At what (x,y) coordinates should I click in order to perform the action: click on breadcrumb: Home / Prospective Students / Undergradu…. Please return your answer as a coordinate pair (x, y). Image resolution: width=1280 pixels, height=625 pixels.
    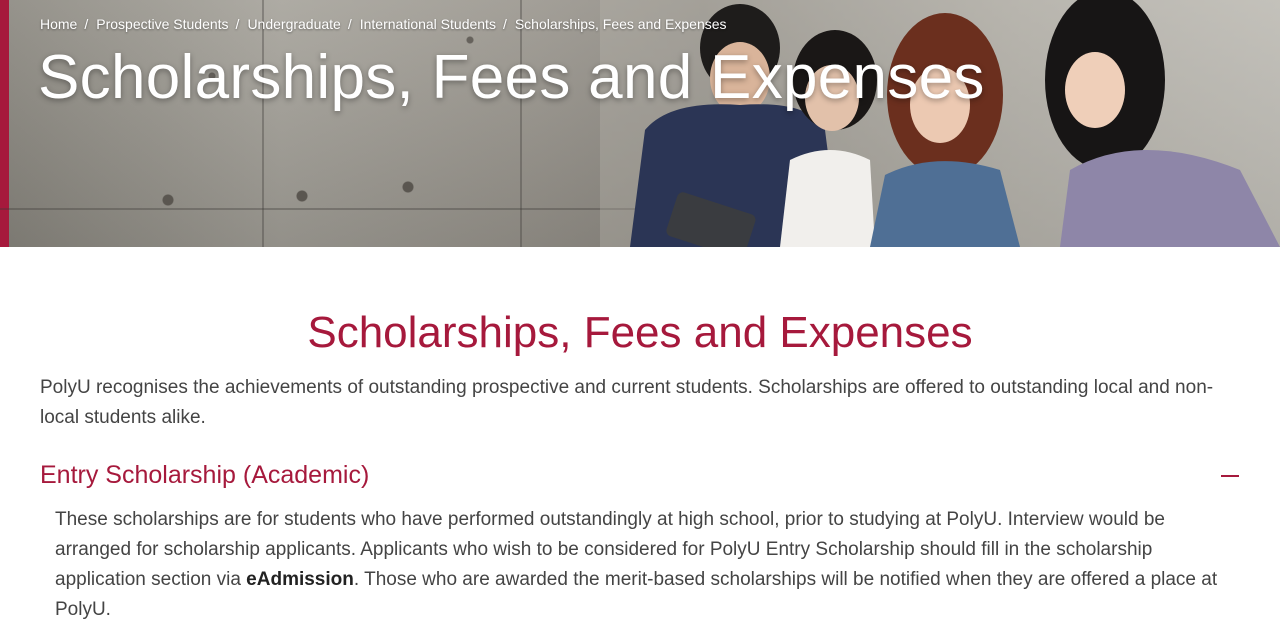
    Looking at the image, I should click on (383, 24).